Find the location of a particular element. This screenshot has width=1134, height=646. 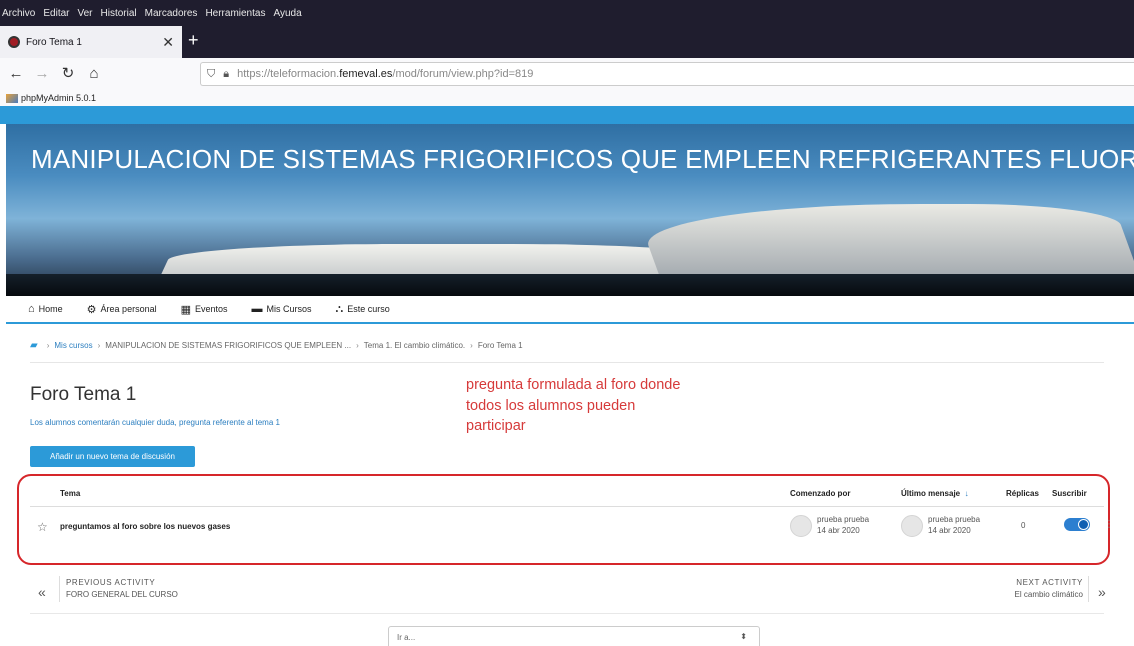

dashboard-icon: ⚙ is located at coordinates (91, 309).